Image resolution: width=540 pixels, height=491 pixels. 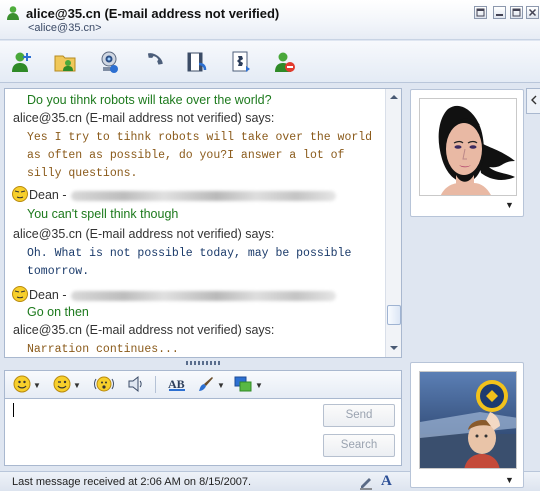 I want to click on message-text: tomorrow., so click(x=58, y=271).